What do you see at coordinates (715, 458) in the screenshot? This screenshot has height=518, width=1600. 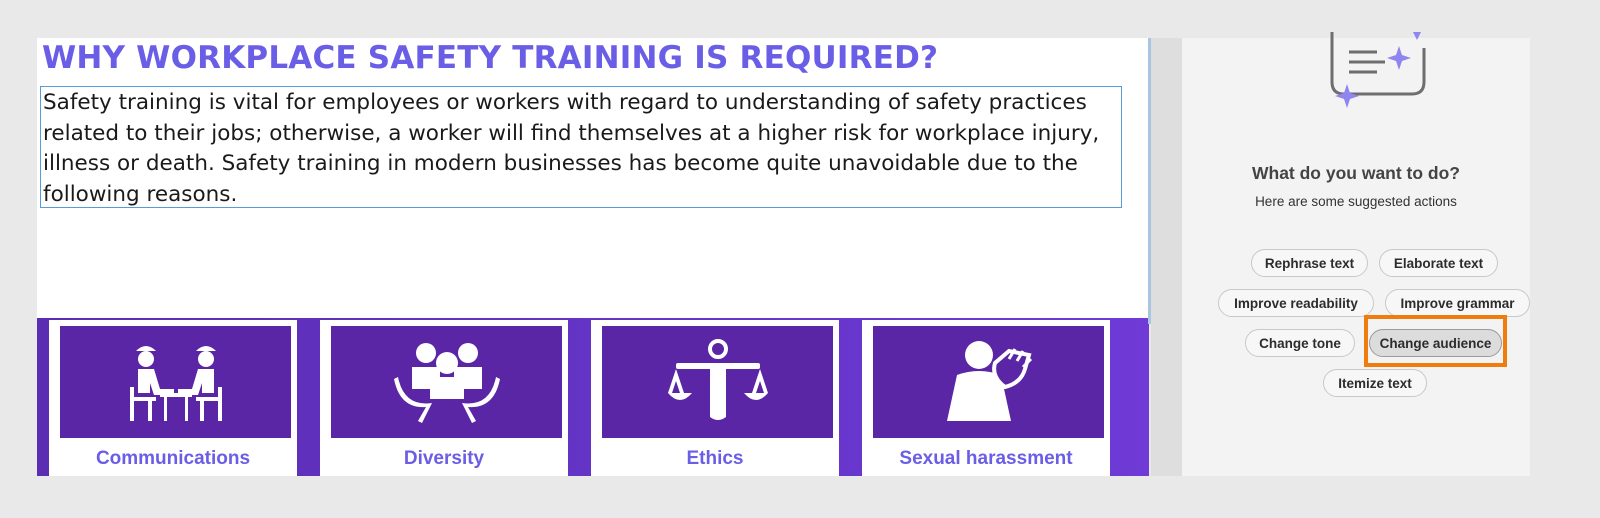 I see `card-label: Ethics` at bounding box center [715, 458].